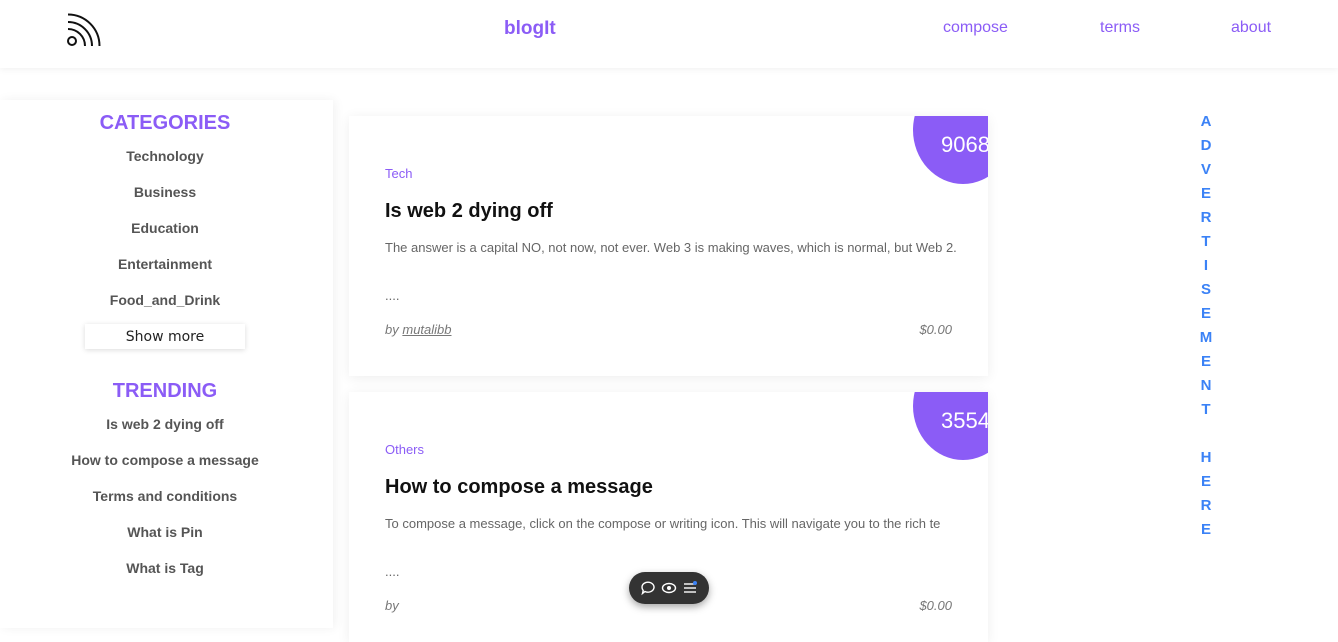  What do you see at coordinates (398, 173) in the screenshot?
I see `post-category: Tech` at bounding box center [398, 173].